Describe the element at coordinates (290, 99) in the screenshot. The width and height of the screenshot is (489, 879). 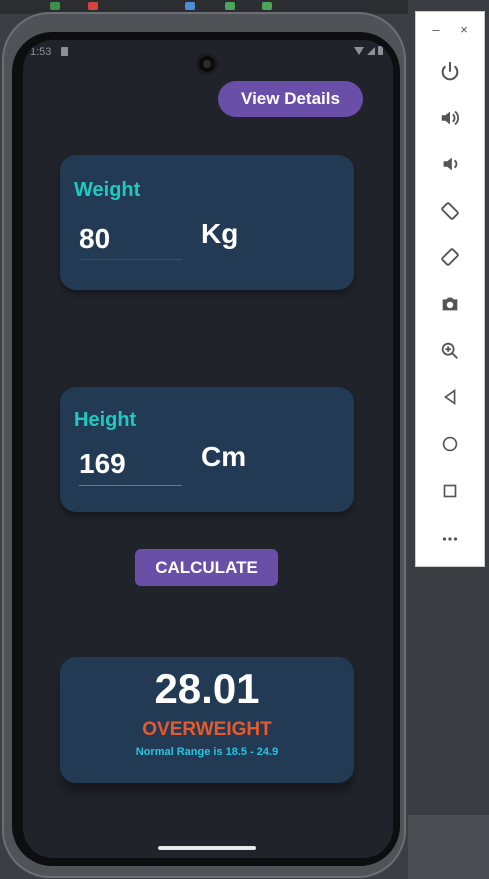
I see `view-details-button: View Details` at that location.